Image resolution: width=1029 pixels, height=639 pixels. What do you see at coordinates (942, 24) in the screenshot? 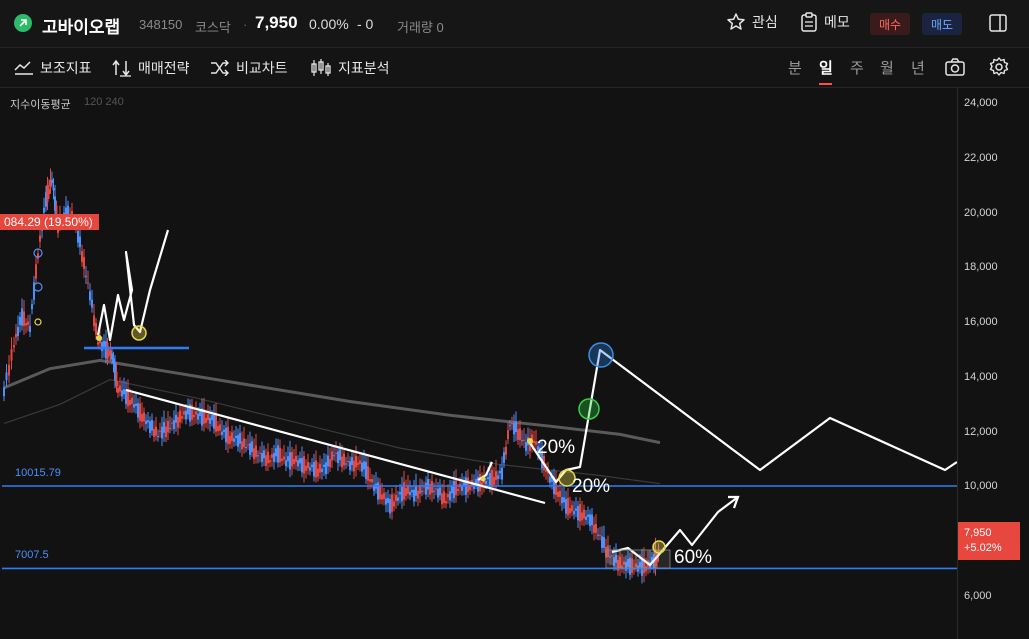
I see `sell-button: 매도` at bounding box center [942, 24].